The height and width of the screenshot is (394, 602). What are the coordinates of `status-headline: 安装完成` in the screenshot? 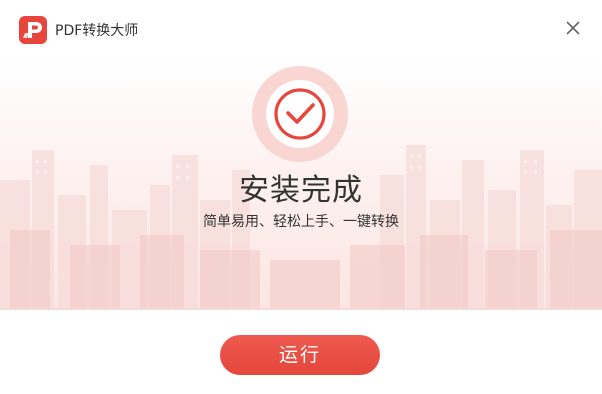 It's located at (301, 190).